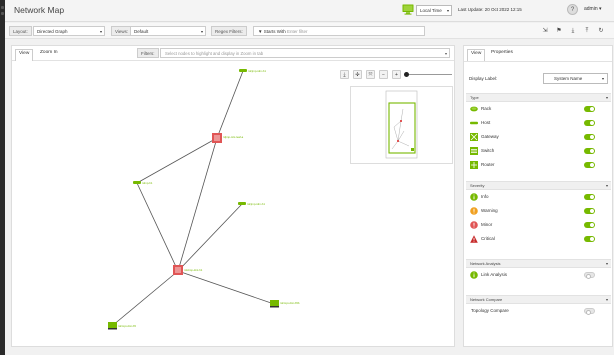 The image size is (614, 355). Describe the element at coordinates (383, 74) in the screenshot. I see `zoom-out-icon: −` at that location.